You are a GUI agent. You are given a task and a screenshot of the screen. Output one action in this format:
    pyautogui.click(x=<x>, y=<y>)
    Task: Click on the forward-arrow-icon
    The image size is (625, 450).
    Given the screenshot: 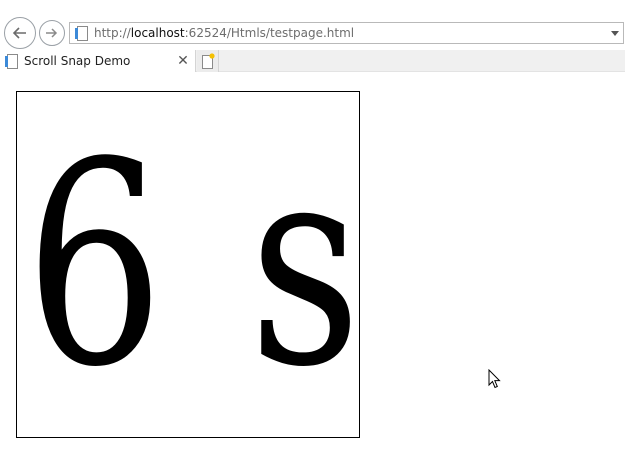 What is the action you would take?
    pyautogui.click(x=52, y=33)
    